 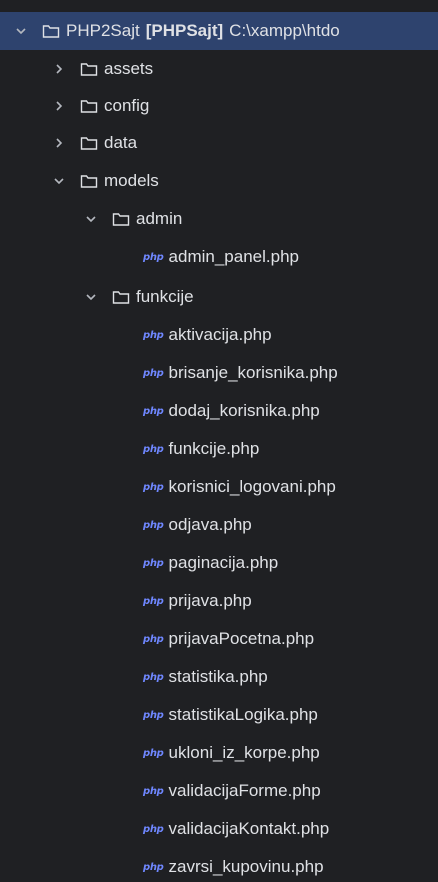 What do you see at coordinates (214, 448) in the screenshot?
I see `file-label: funkcije.php` at bounding box center [214, 448].